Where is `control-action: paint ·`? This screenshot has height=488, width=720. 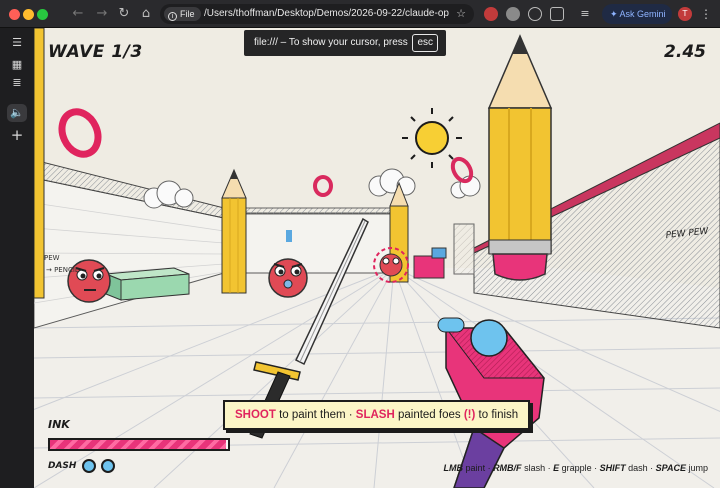
control-action: paint · is located at coordinates (478, 468).